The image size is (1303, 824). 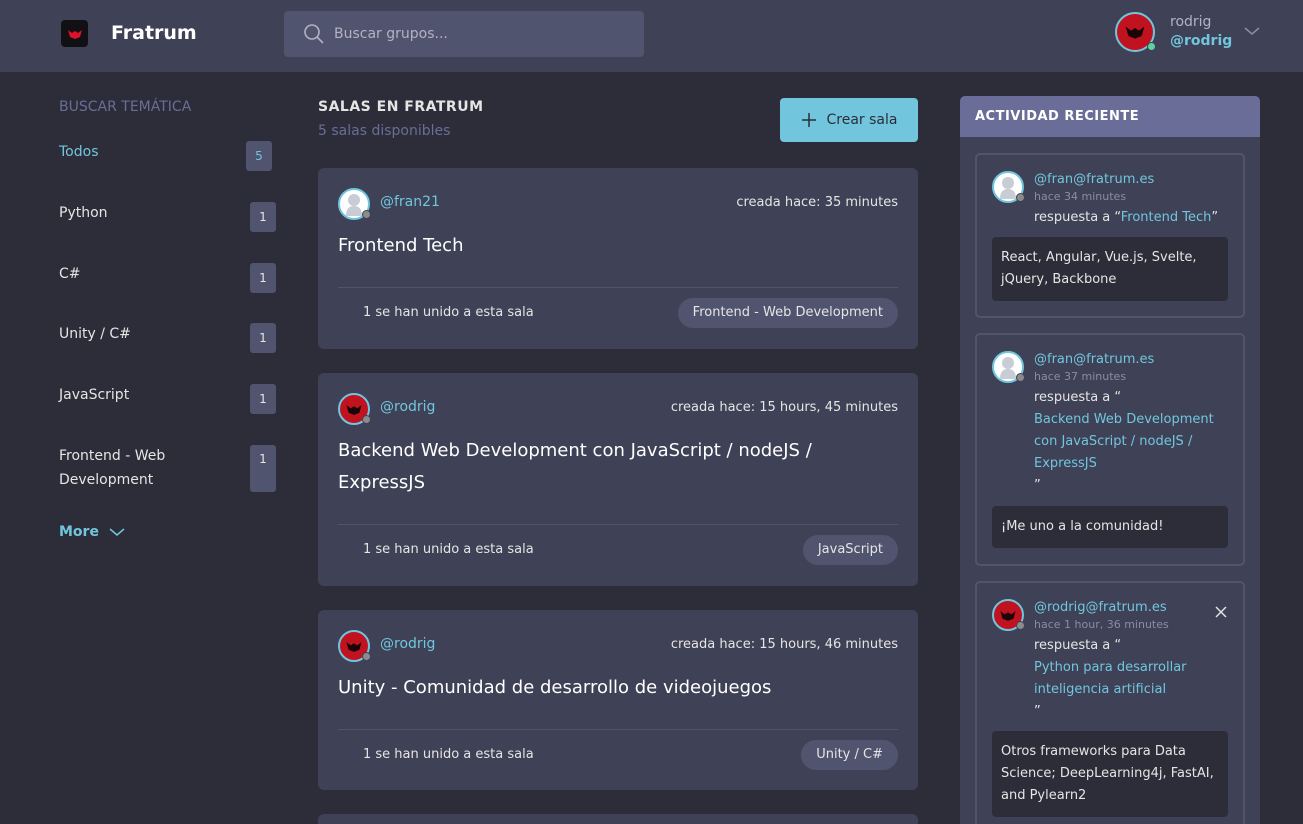 I want to click on search-icon, so click(x=314, y=36).